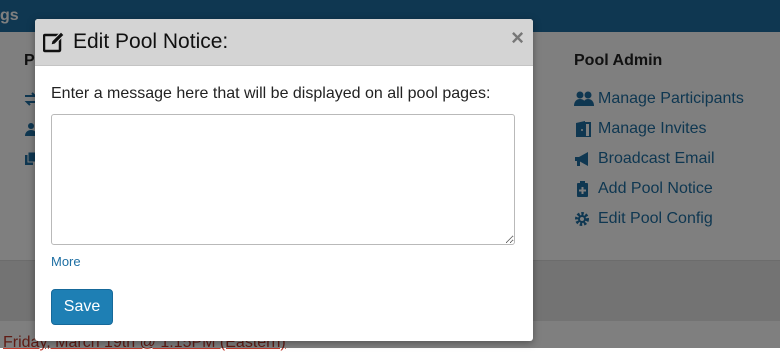 Image resolution: width=780 pixels, height=352 pixels. Describe the element at coordinates (284, 42) in the screenshot. I see `modal-header: Edit Pool Notice: ×` at that location.